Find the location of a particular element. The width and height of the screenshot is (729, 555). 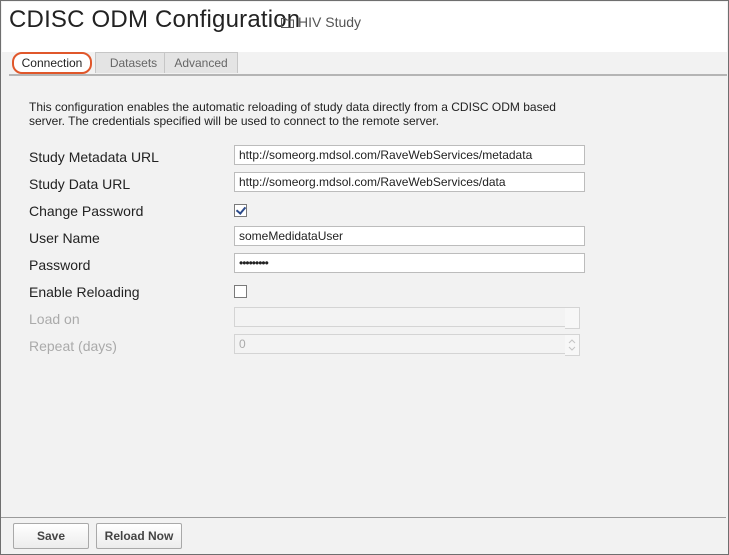

footer-bar: Save Reload Now is located at coordinates (363, 535).